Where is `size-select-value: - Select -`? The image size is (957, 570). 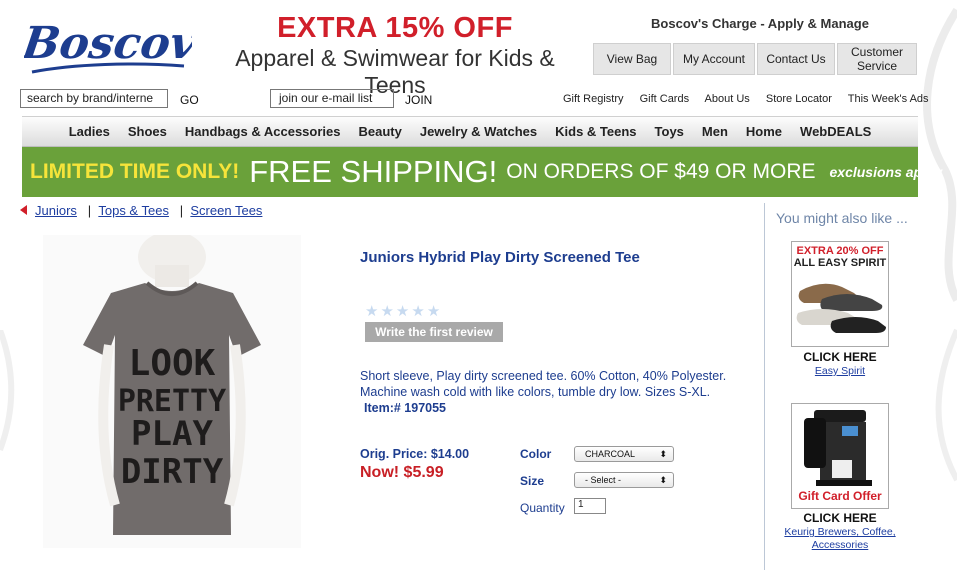 size-select-value: - Select - is located at coordinates (603, 480).